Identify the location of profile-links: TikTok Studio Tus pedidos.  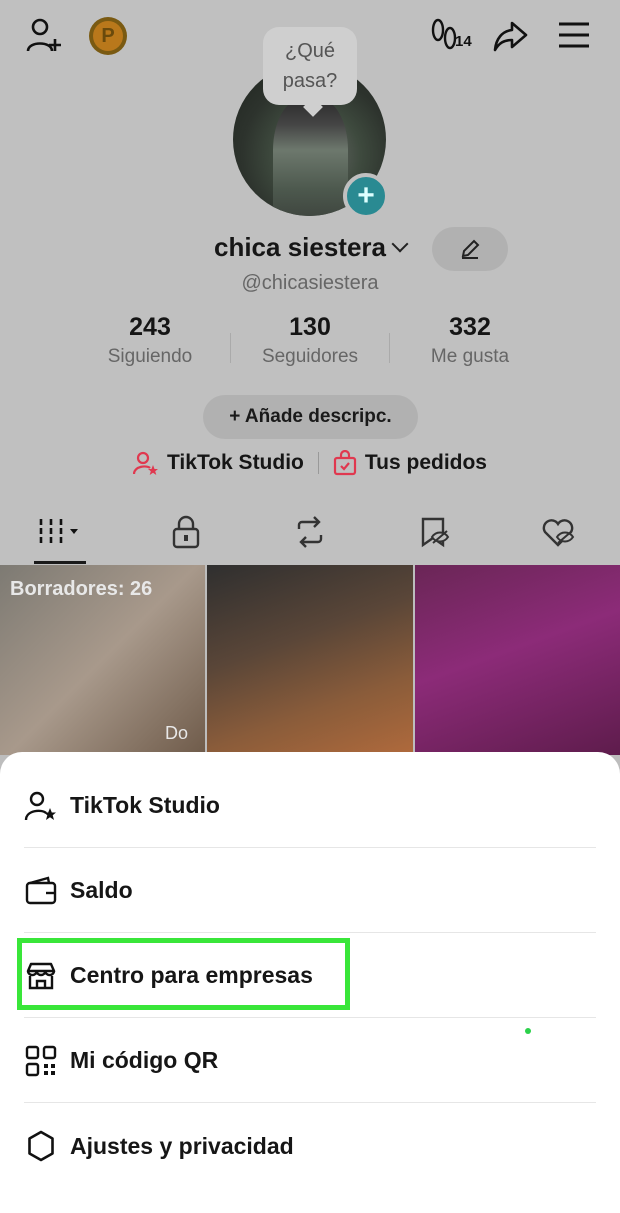
(310, 463).